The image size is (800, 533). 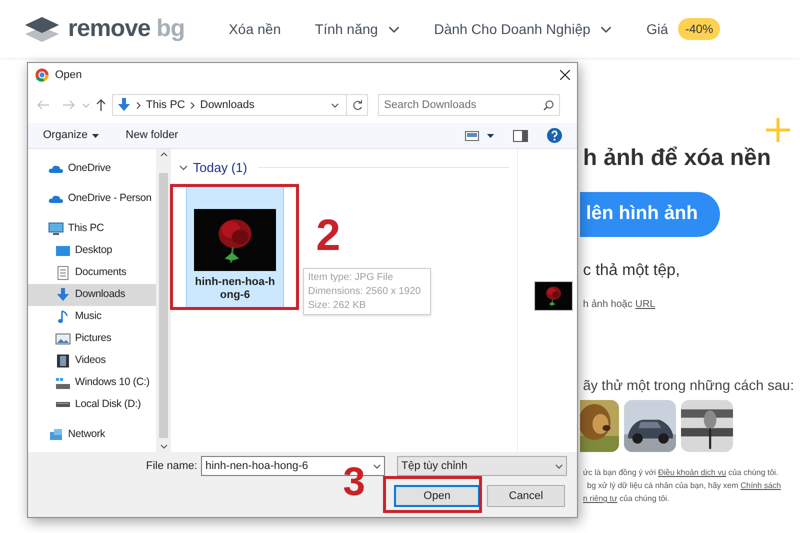 What do you see at coordinates (699, 29) in the screenshot?
I see `discount-badge: -40%` at bounding box center [699, 29].